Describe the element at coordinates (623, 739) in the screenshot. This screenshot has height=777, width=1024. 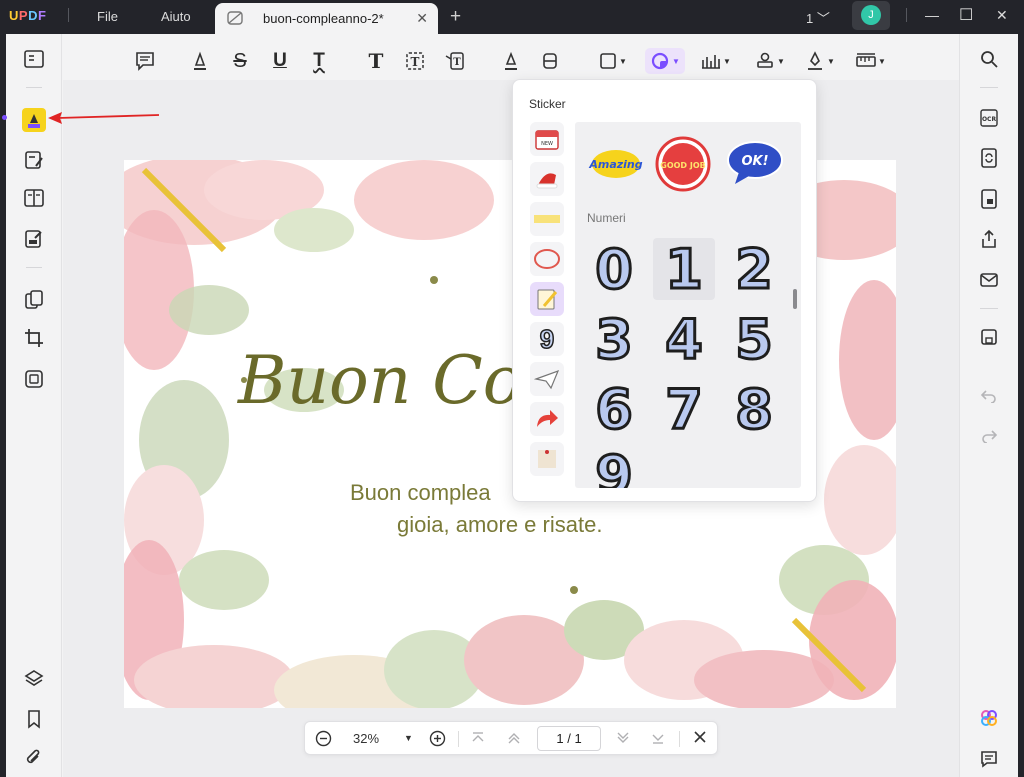
I see `next-page-icon` at that location.